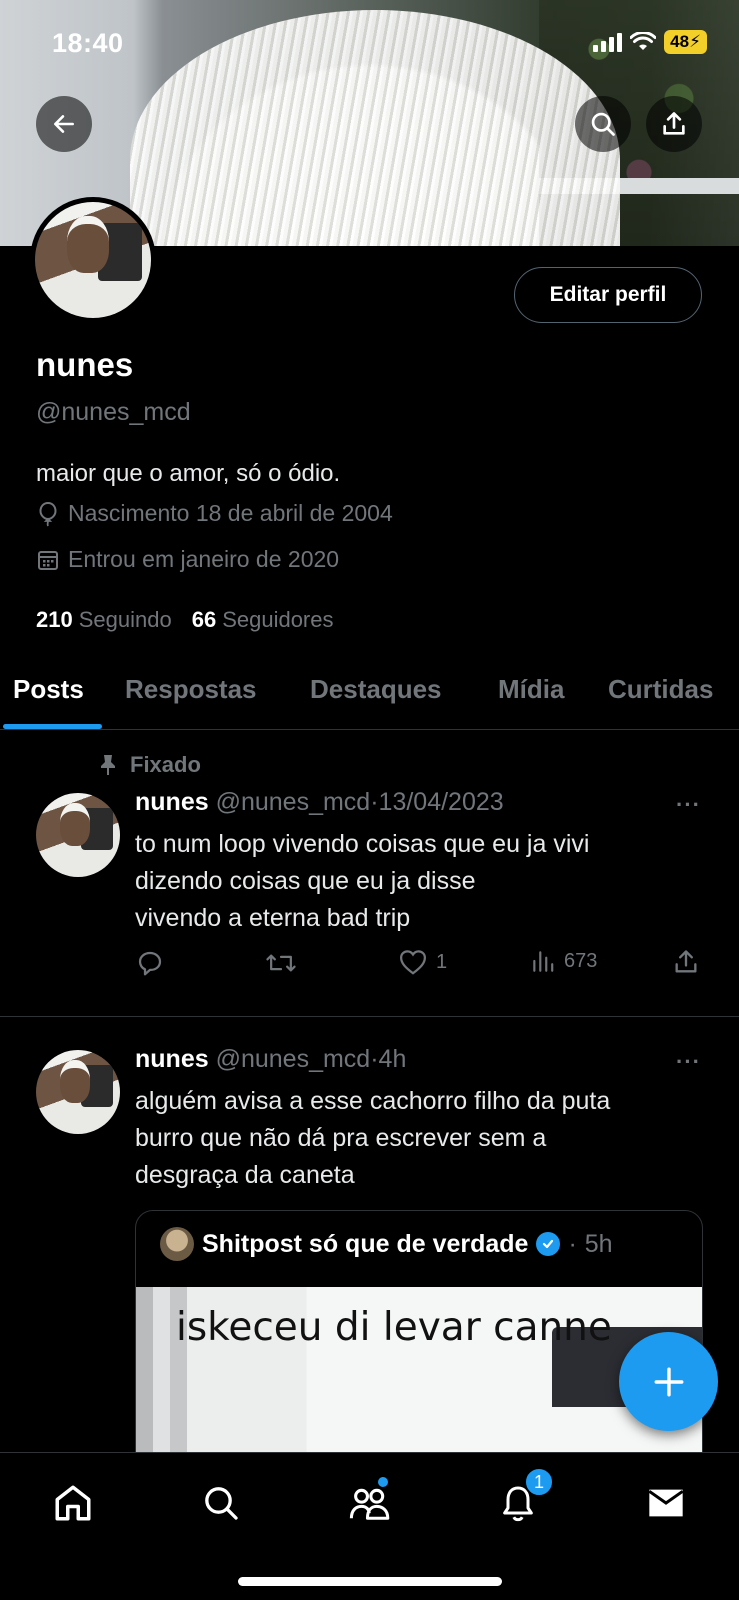  I want to click on quoted-time: 5h, so click(598, 1243).